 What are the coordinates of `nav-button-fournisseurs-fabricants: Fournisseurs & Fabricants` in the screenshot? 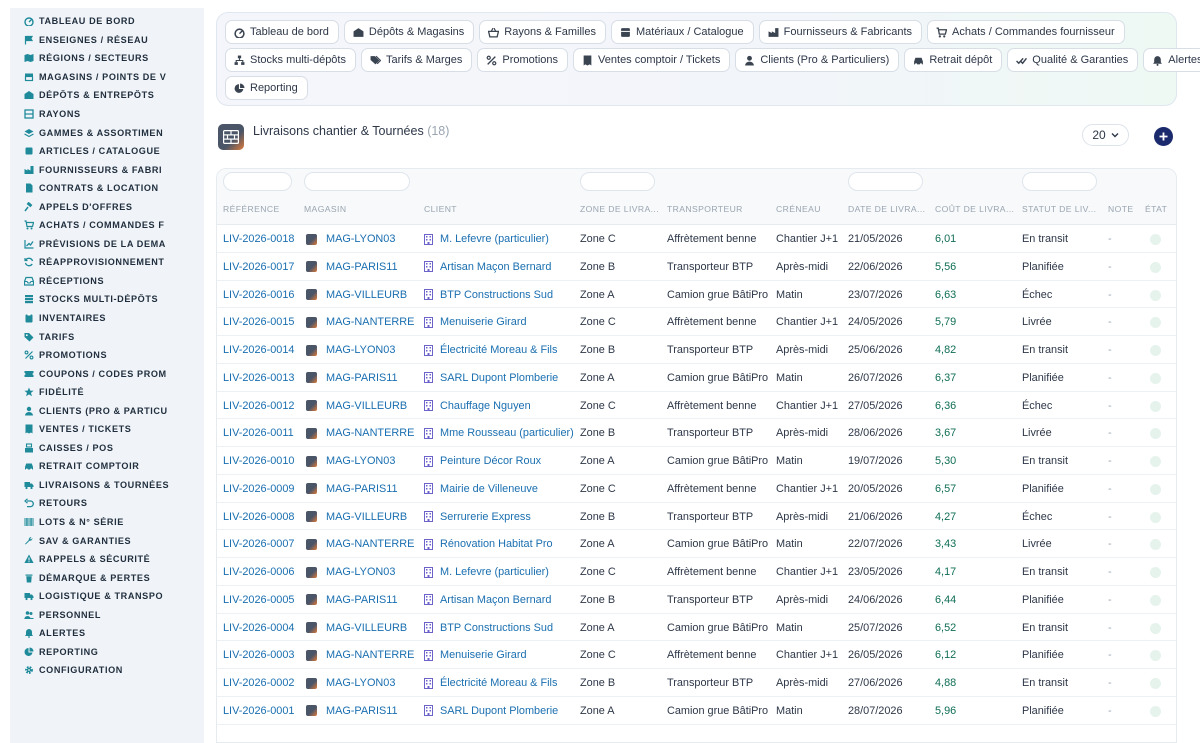 It's located at (840, 32).